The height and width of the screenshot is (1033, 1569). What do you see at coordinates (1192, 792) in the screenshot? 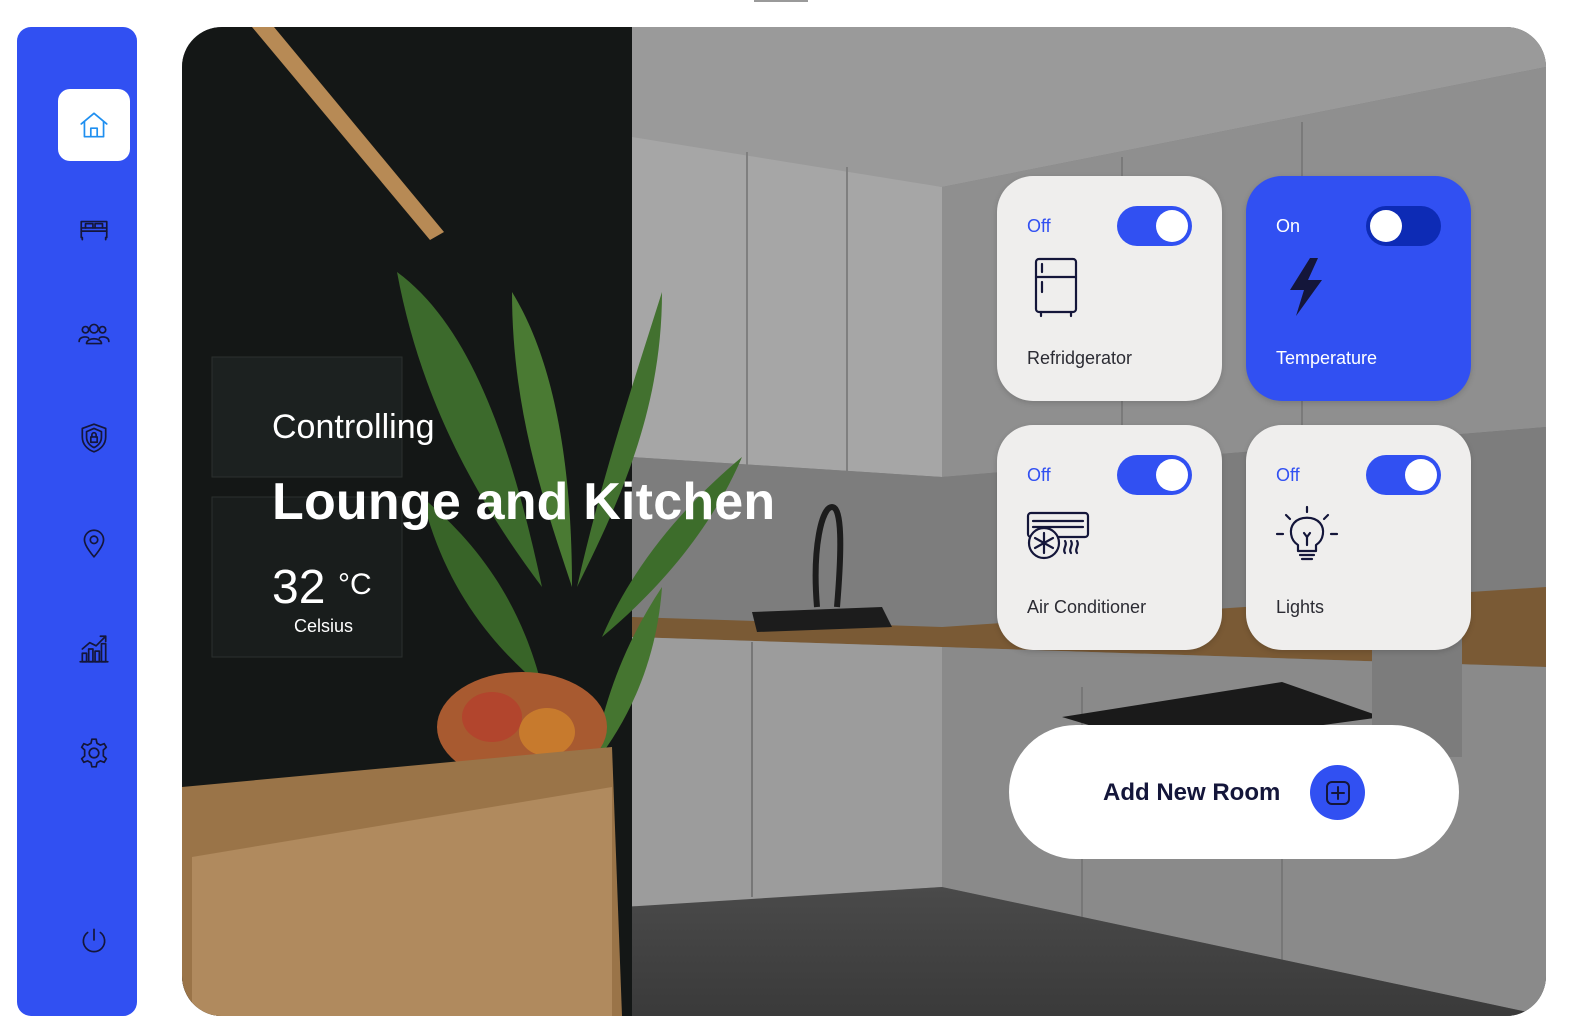
I see `add-room-label: Add New Room` at bounding box center [1192, 792].